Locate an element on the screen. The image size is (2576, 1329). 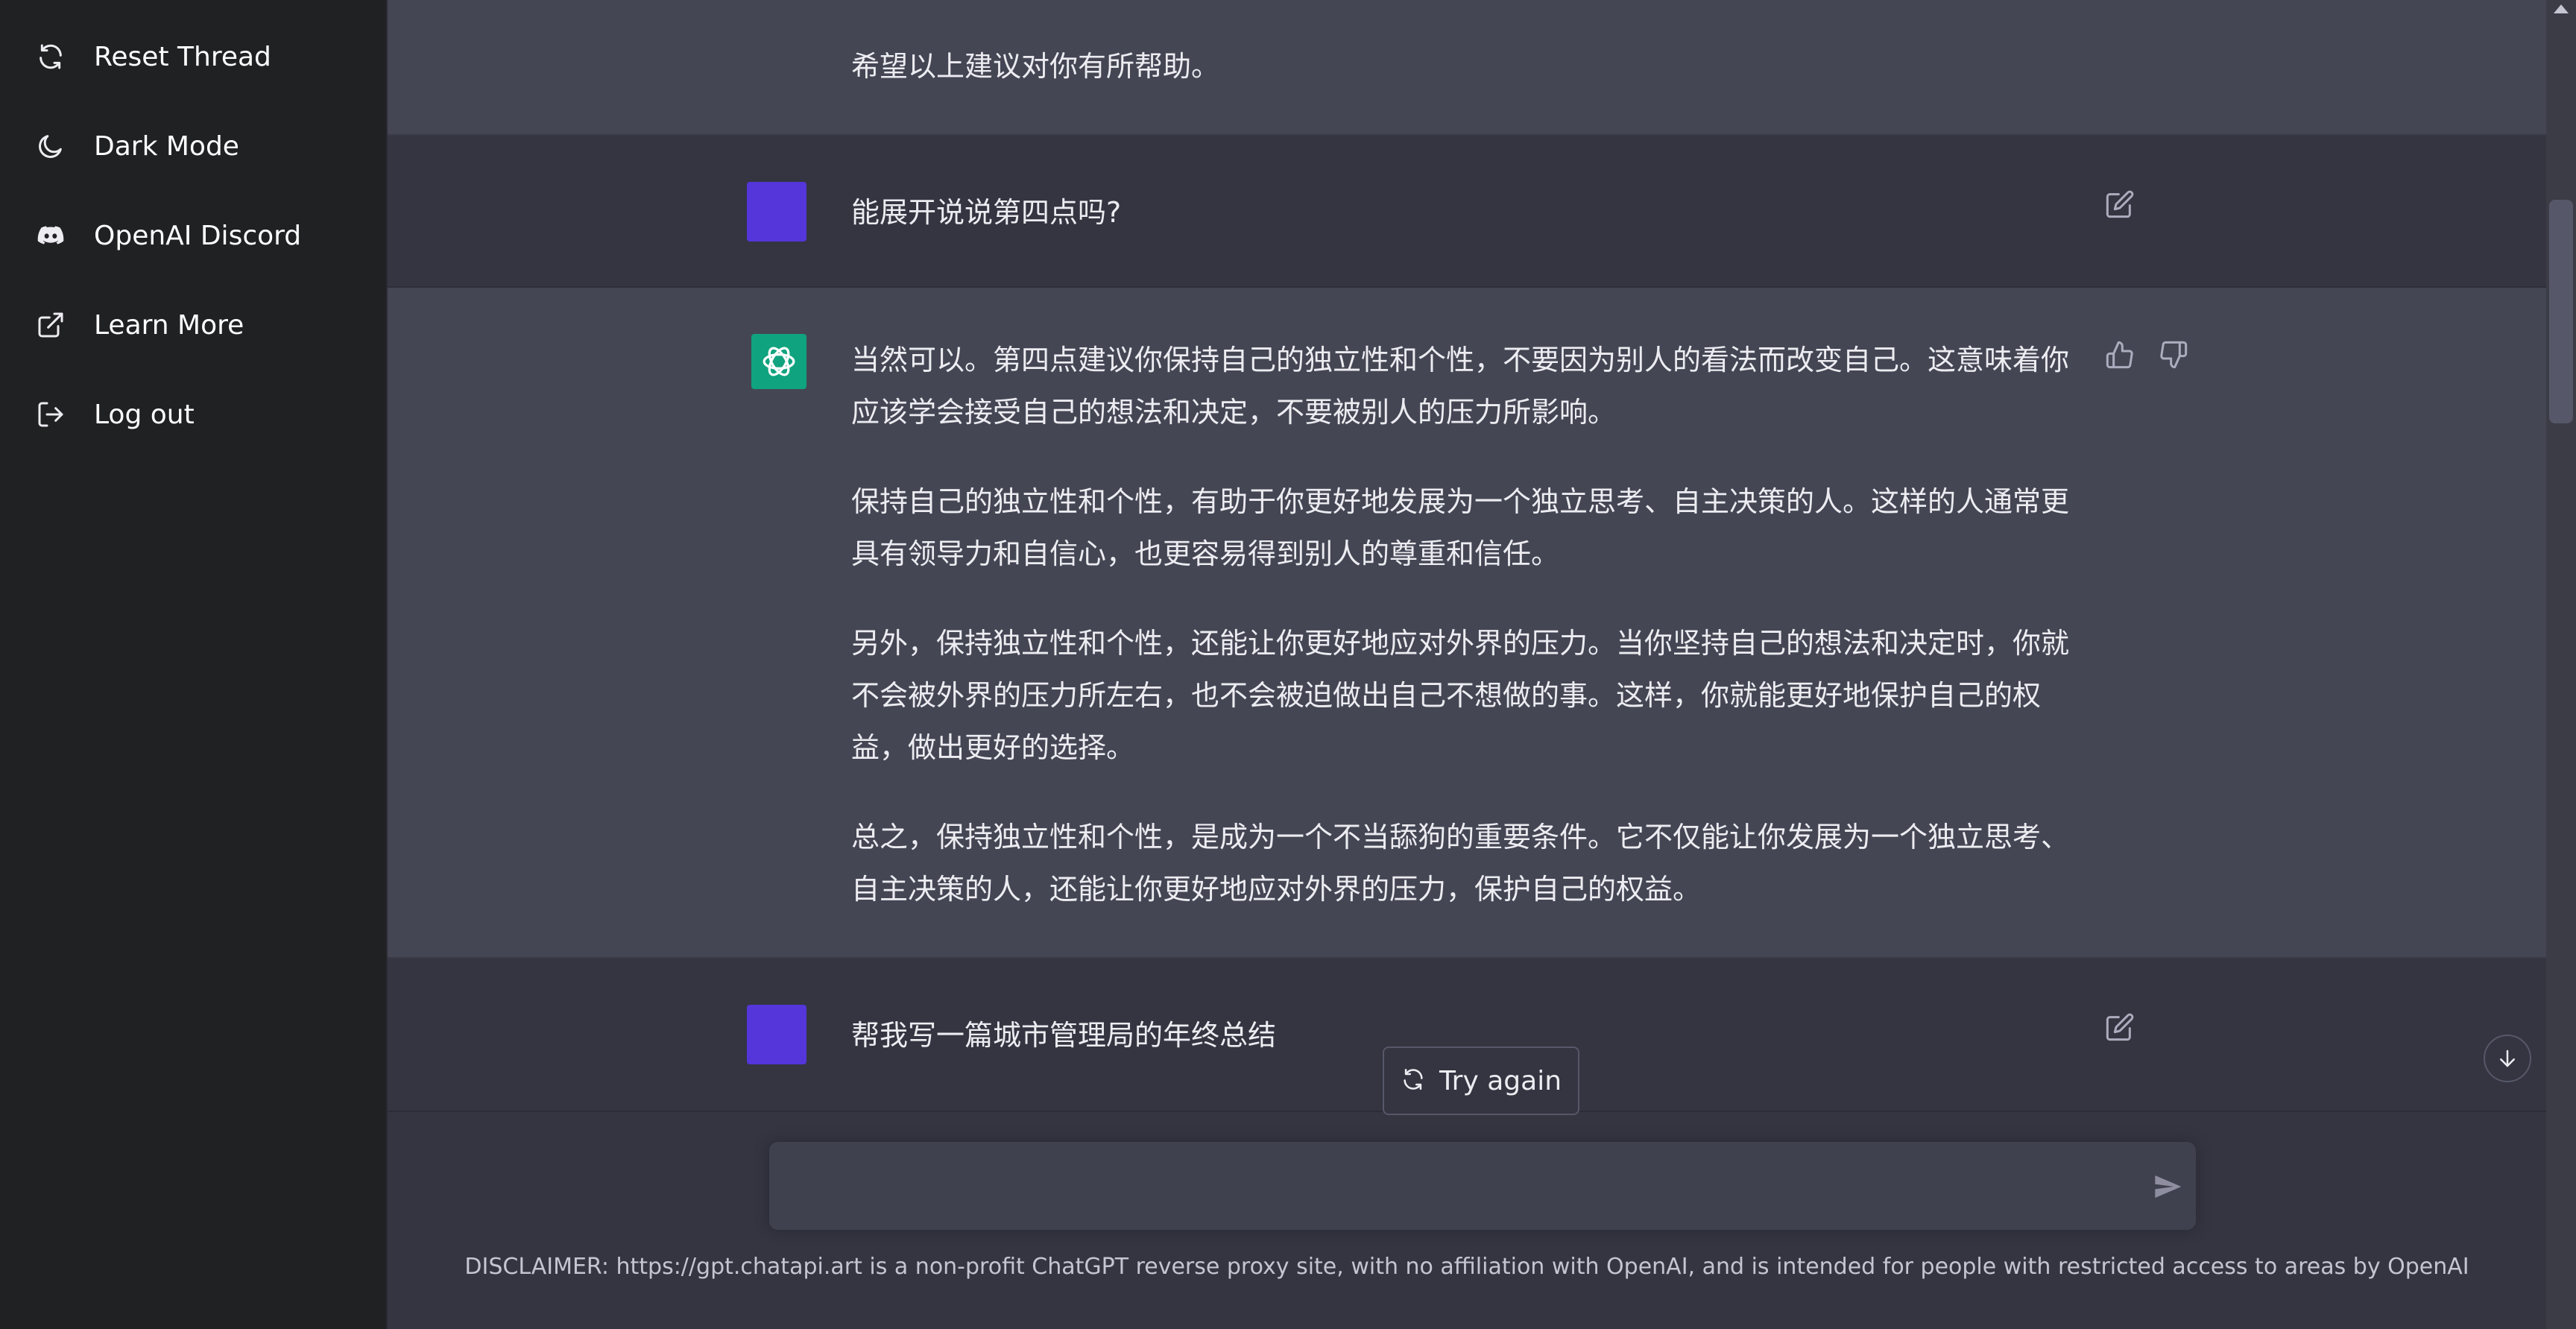
discord-icon is located at coordinates (50, 236).